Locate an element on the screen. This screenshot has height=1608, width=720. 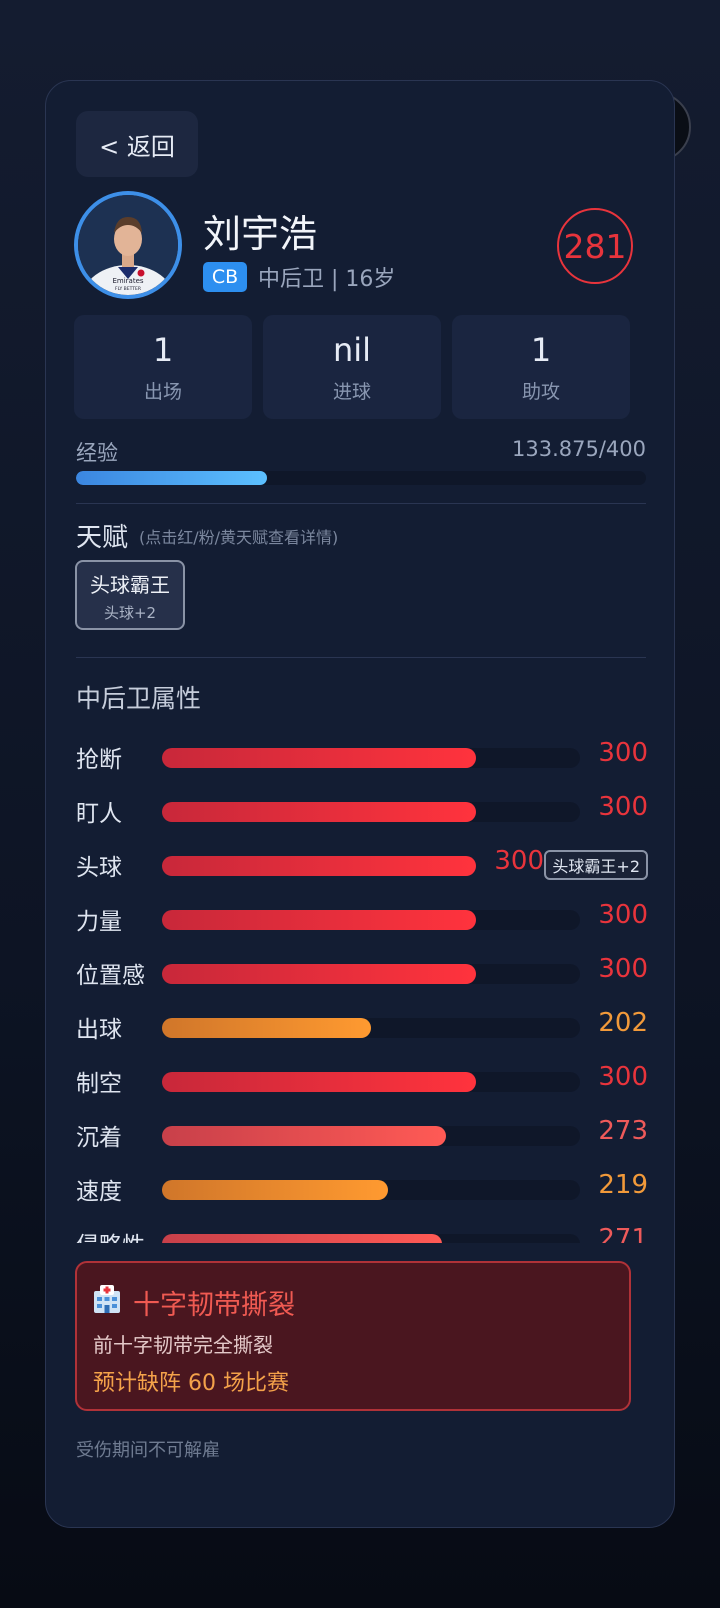
attribute-value: 271 is located at coordinates (623, 1233).